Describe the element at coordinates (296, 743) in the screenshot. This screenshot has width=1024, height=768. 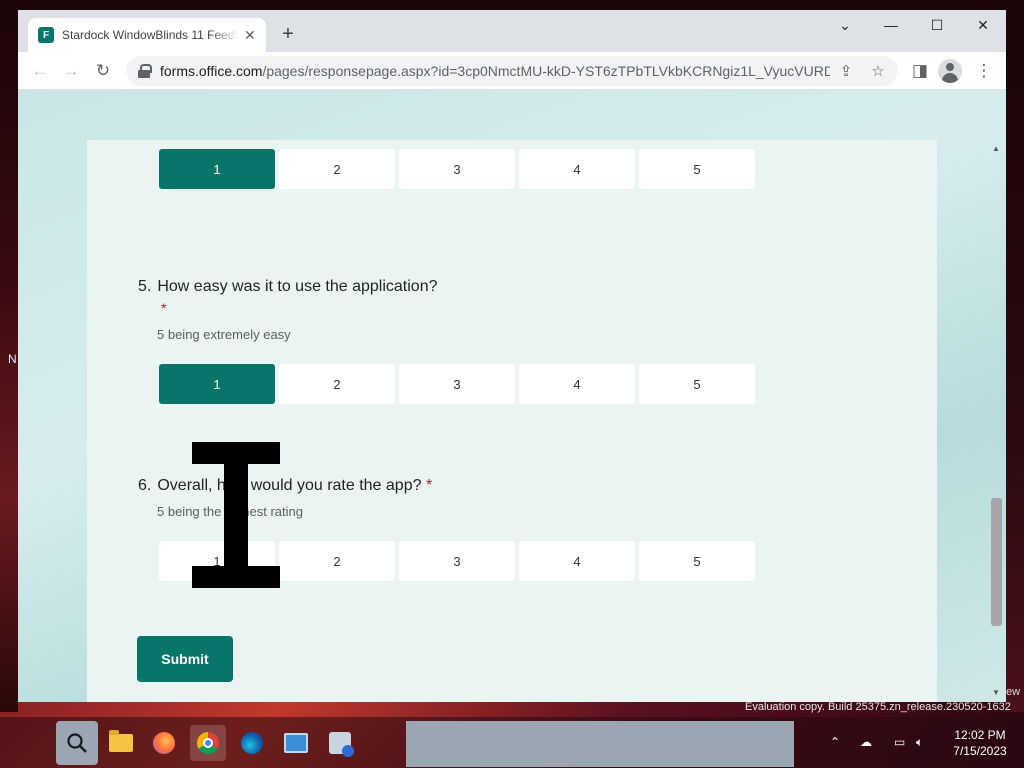
I see `control-panel-icon` at that location.